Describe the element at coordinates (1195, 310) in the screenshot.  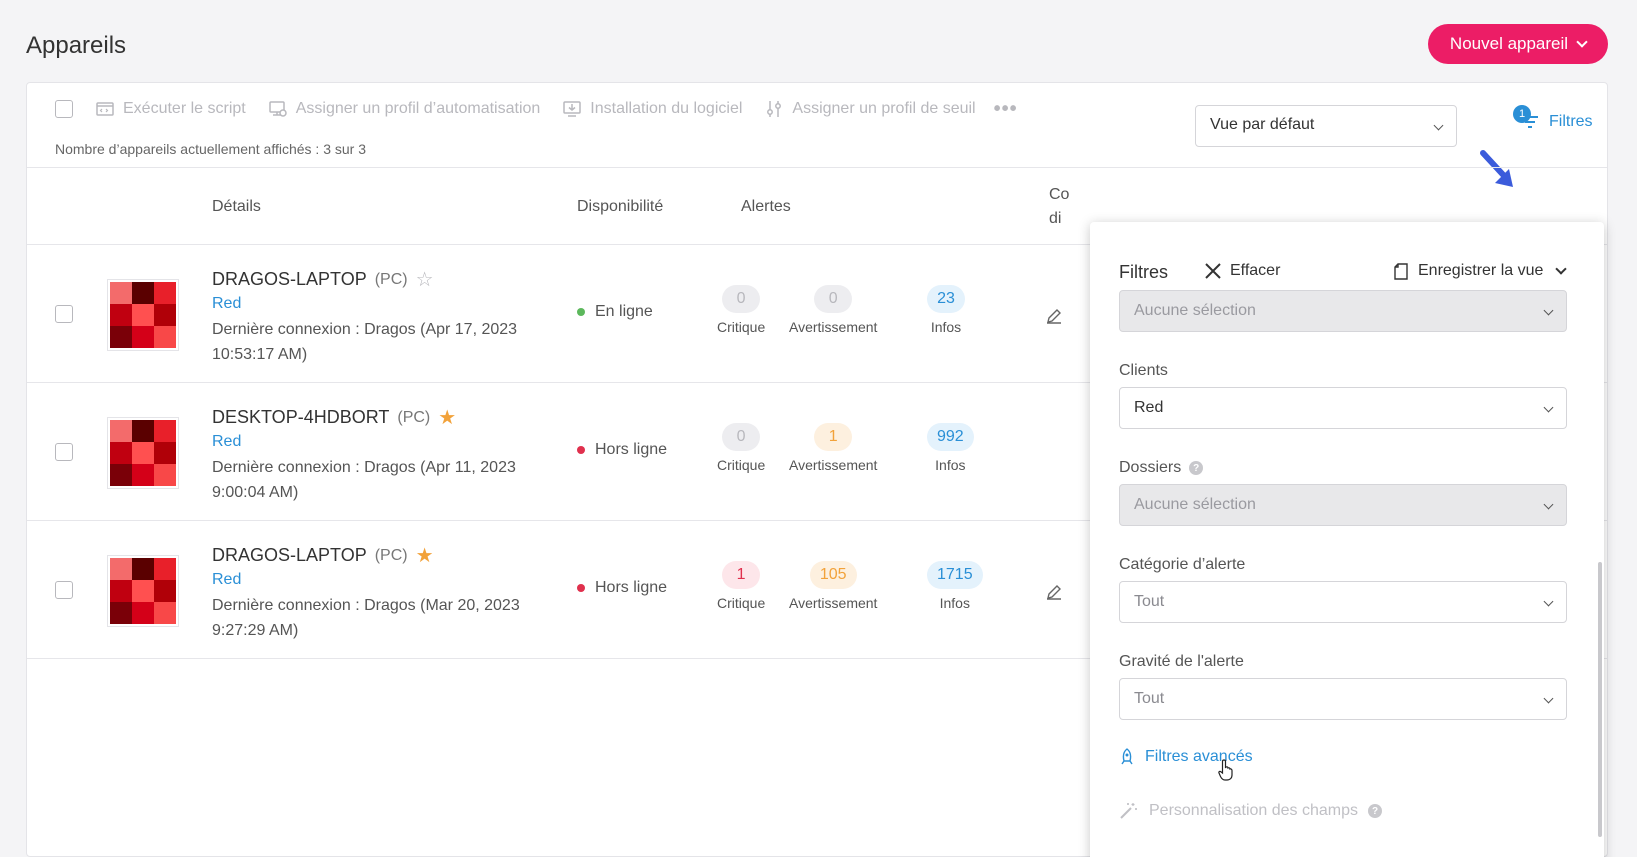
I see `top-filter-value: Aucune sélection` at that location.